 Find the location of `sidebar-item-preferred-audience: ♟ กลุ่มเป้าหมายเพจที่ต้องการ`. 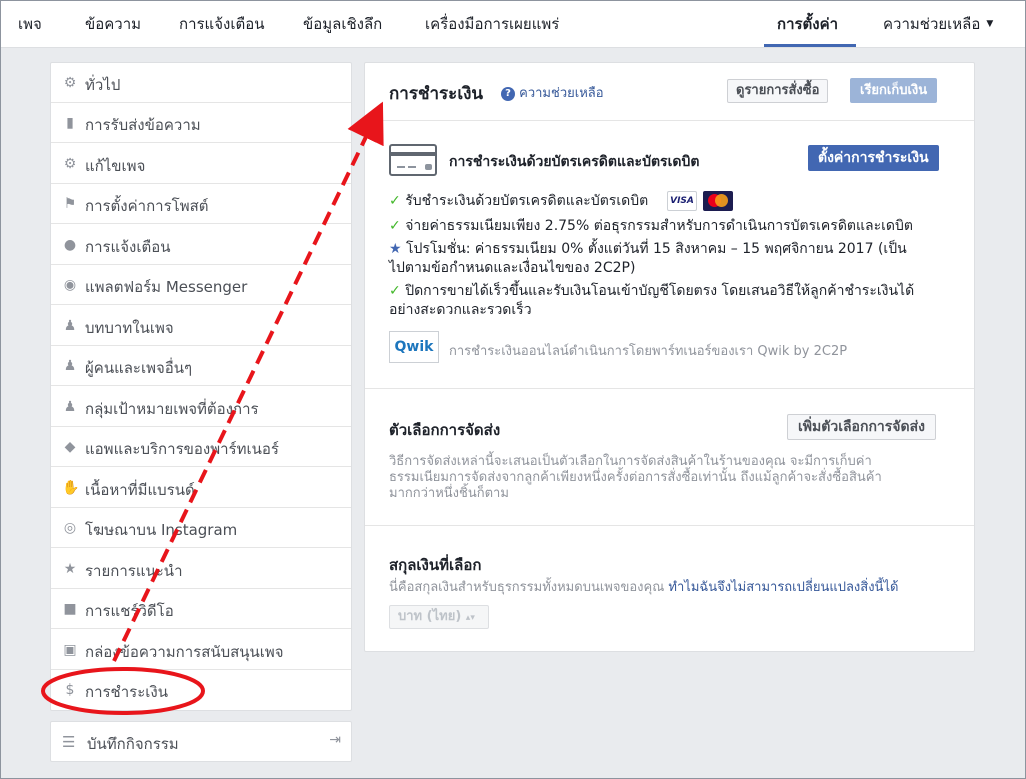

sidebar-item-preferred-audience: ♟ กลุ่มเป้าหมายเพจที่ต้องการ is located at coordinates (201, 407).